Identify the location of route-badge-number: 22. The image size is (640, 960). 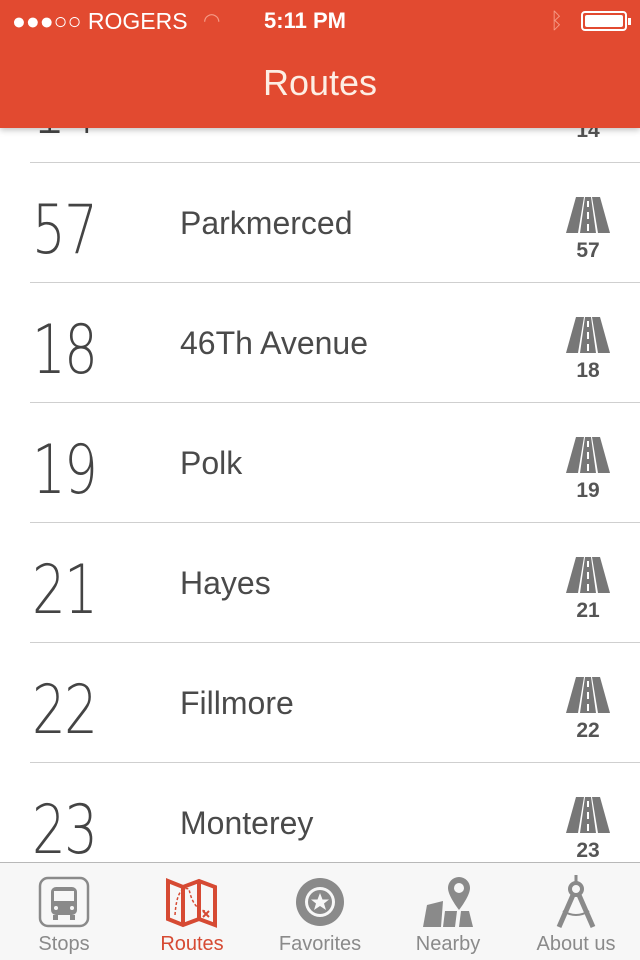
(588, 730).